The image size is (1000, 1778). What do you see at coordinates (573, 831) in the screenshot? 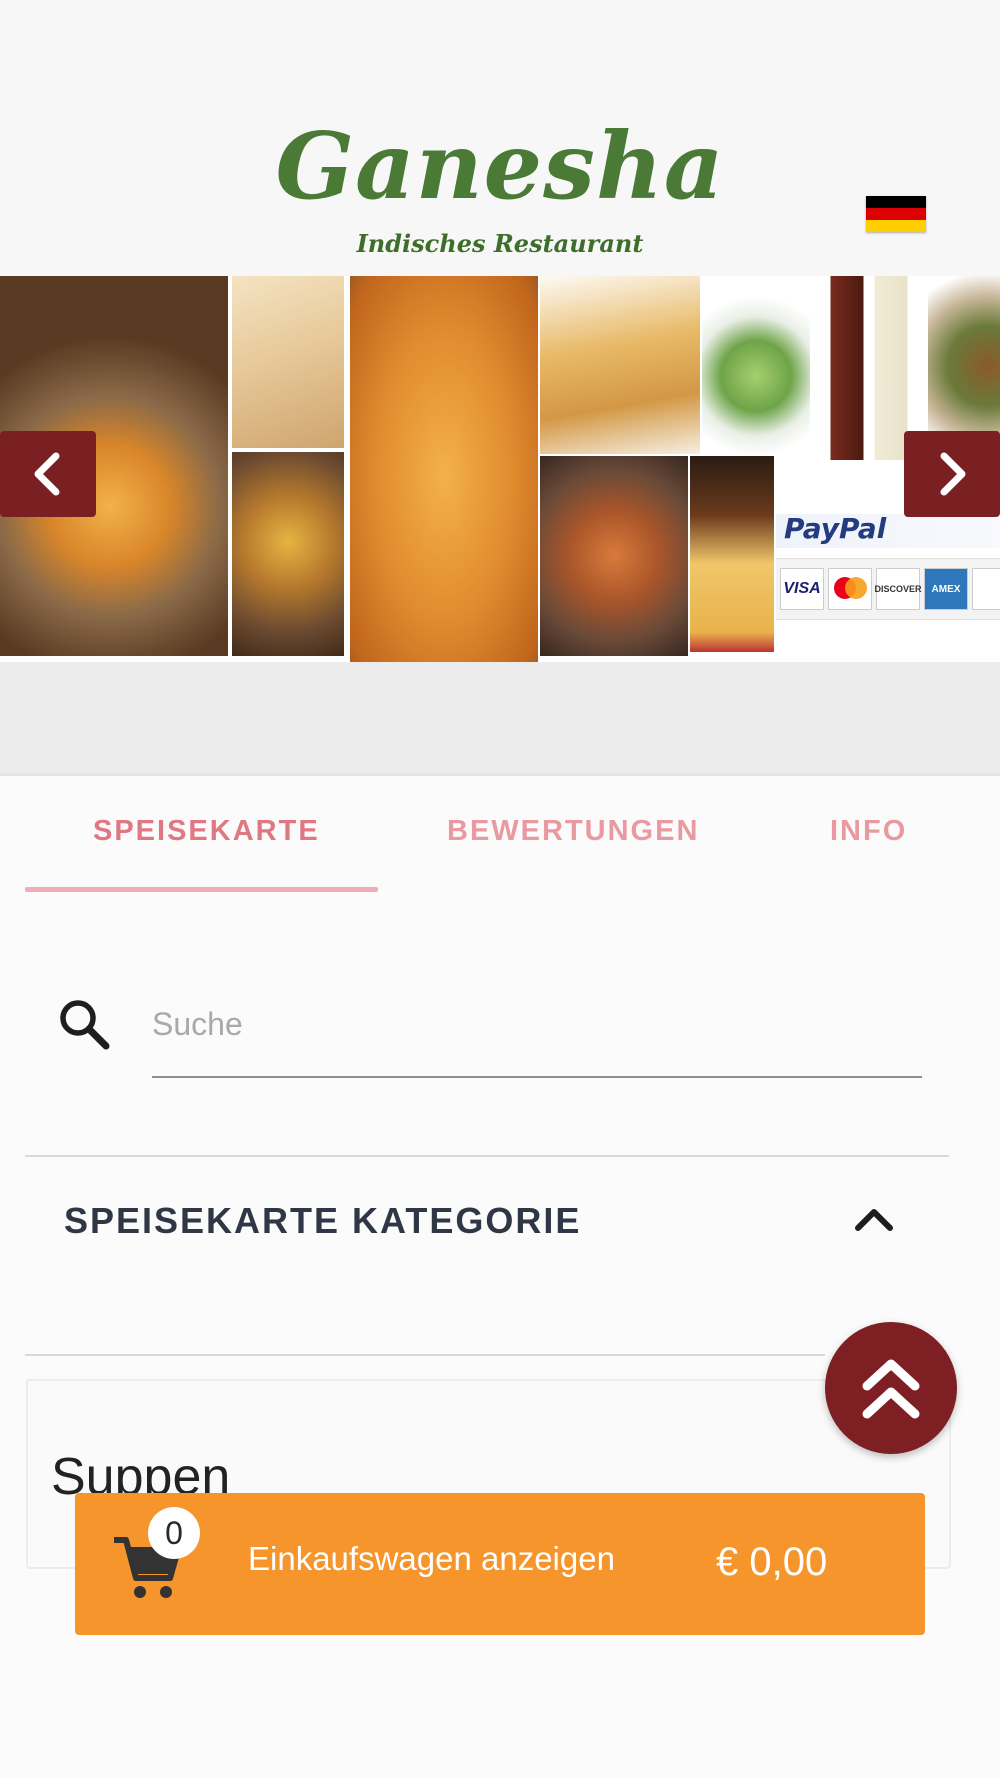
I see `tab-bewertungen: BEWERTUNGEN` at bounding box center [573, 831].